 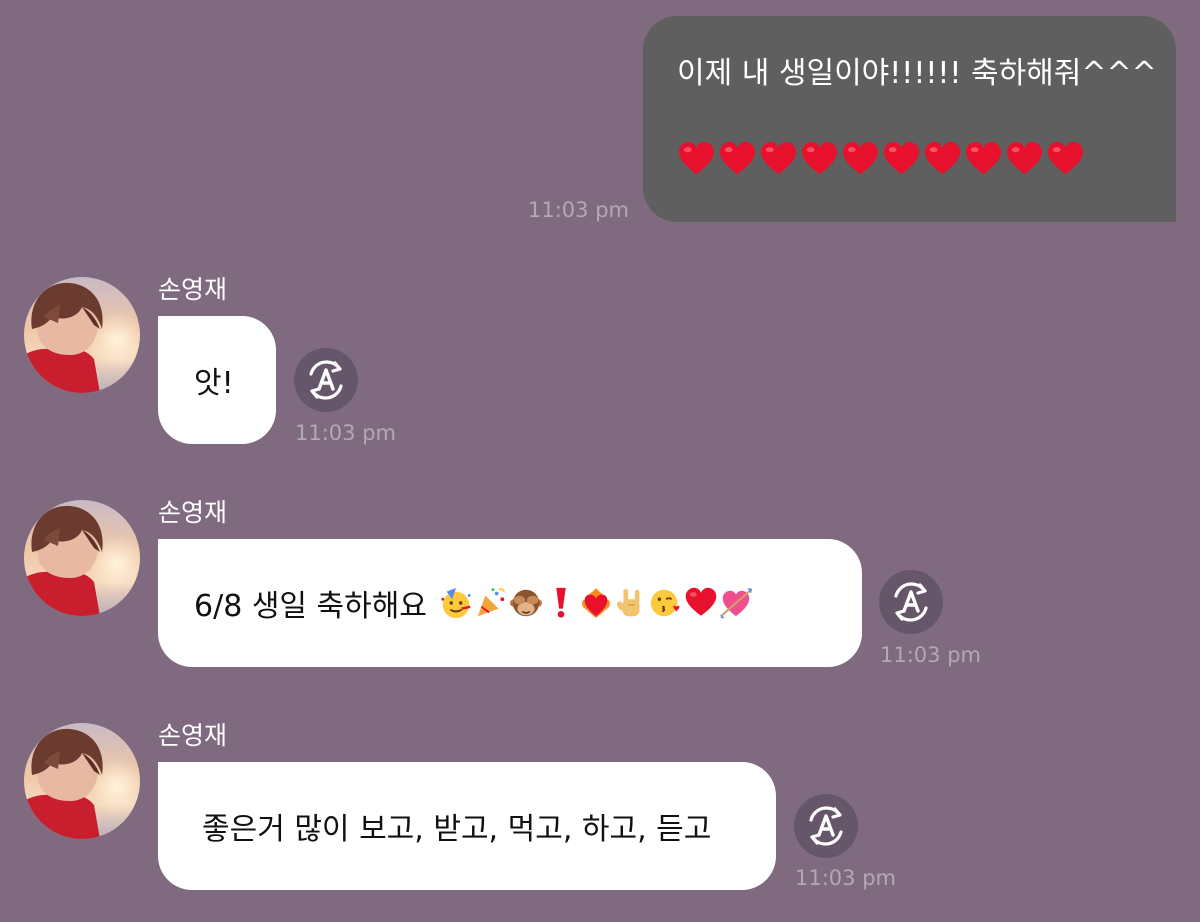 I want to click on heart-on-fire-icon, so click(x=596, y=603).